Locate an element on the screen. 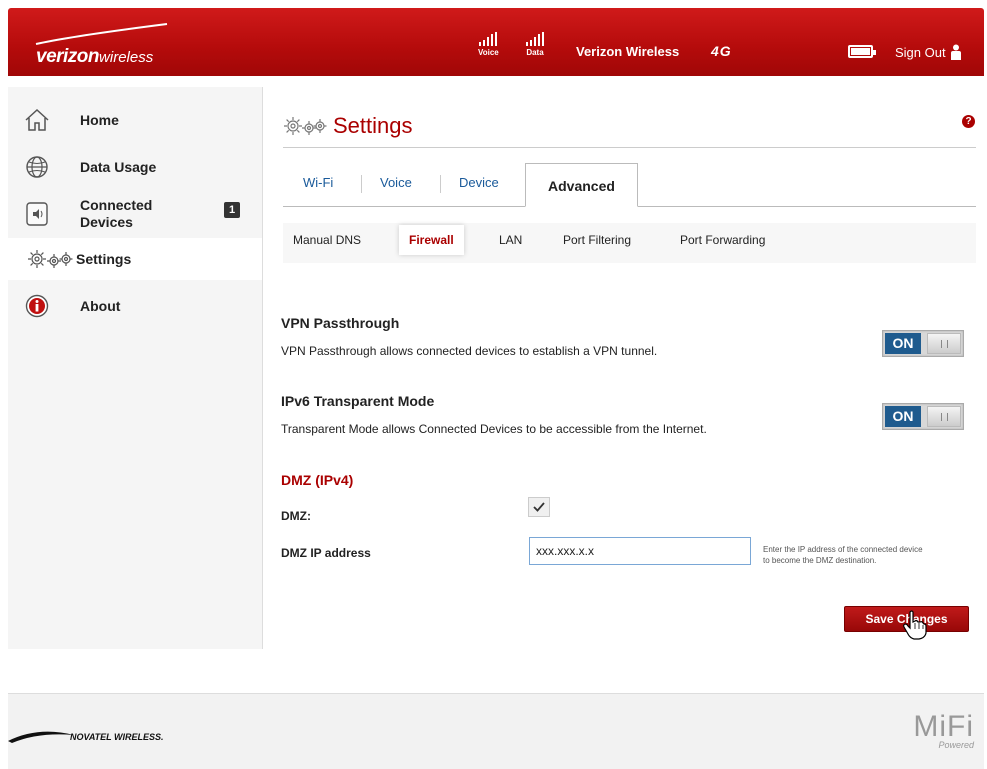 The height and width of the screenshot is (769, 987). page-title: Settings is located at coordinates (348, 126).